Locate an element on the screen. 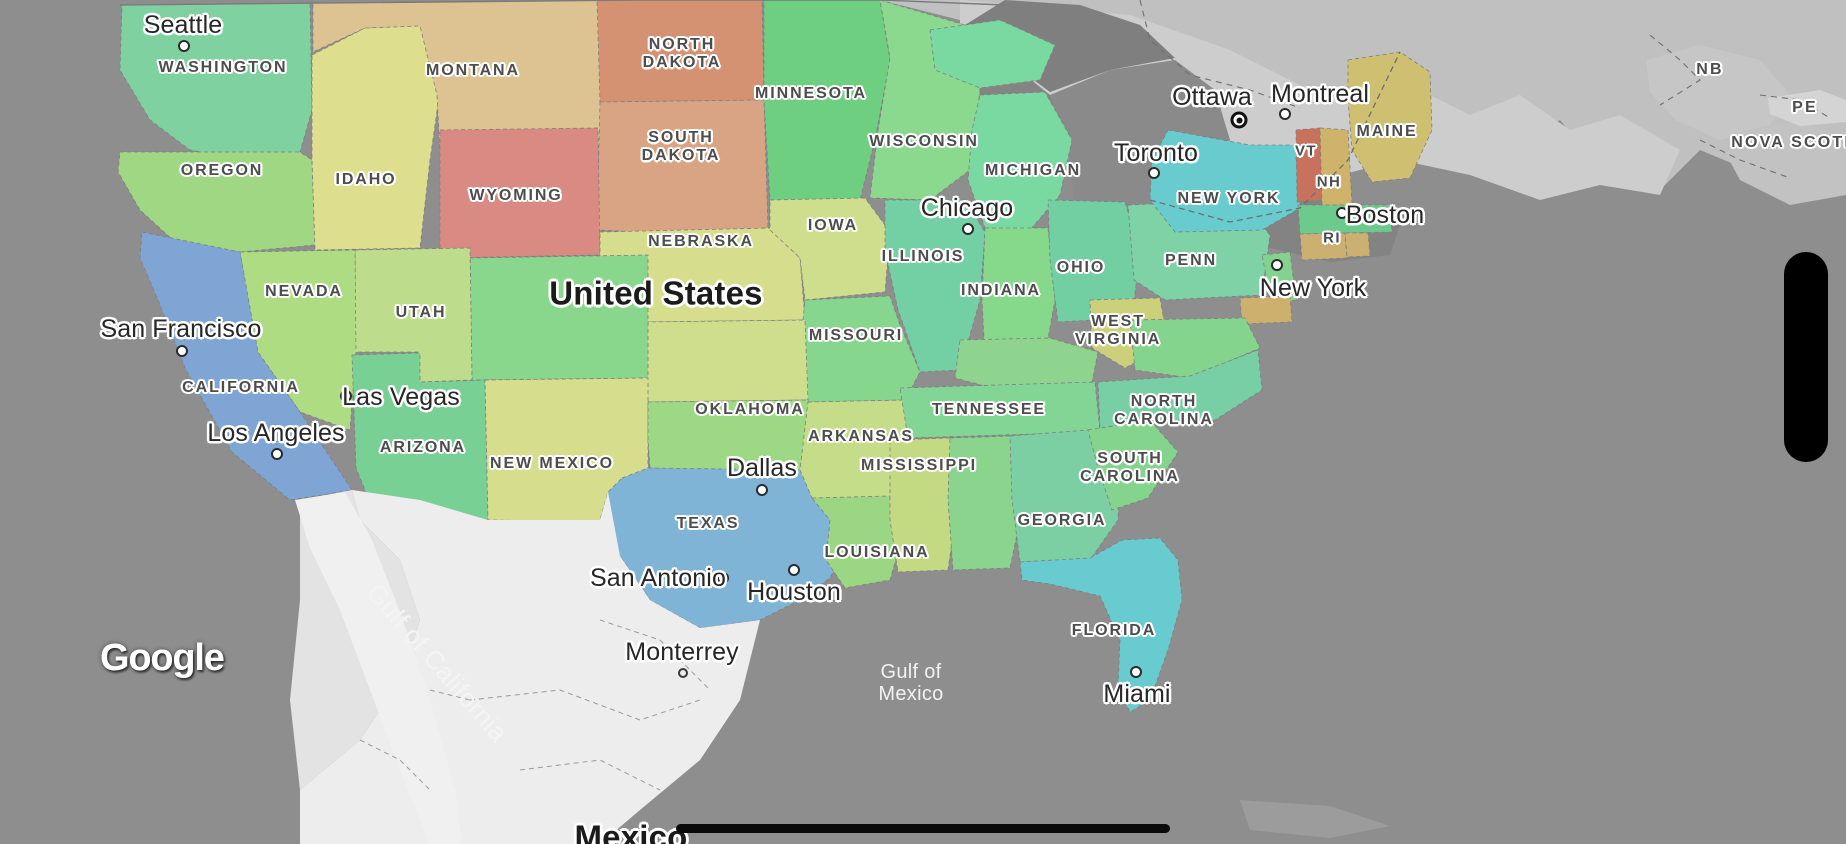 The width and height of the screenshot is (1846, 844). city-marker-chicago is located at coordinates (968, 229).